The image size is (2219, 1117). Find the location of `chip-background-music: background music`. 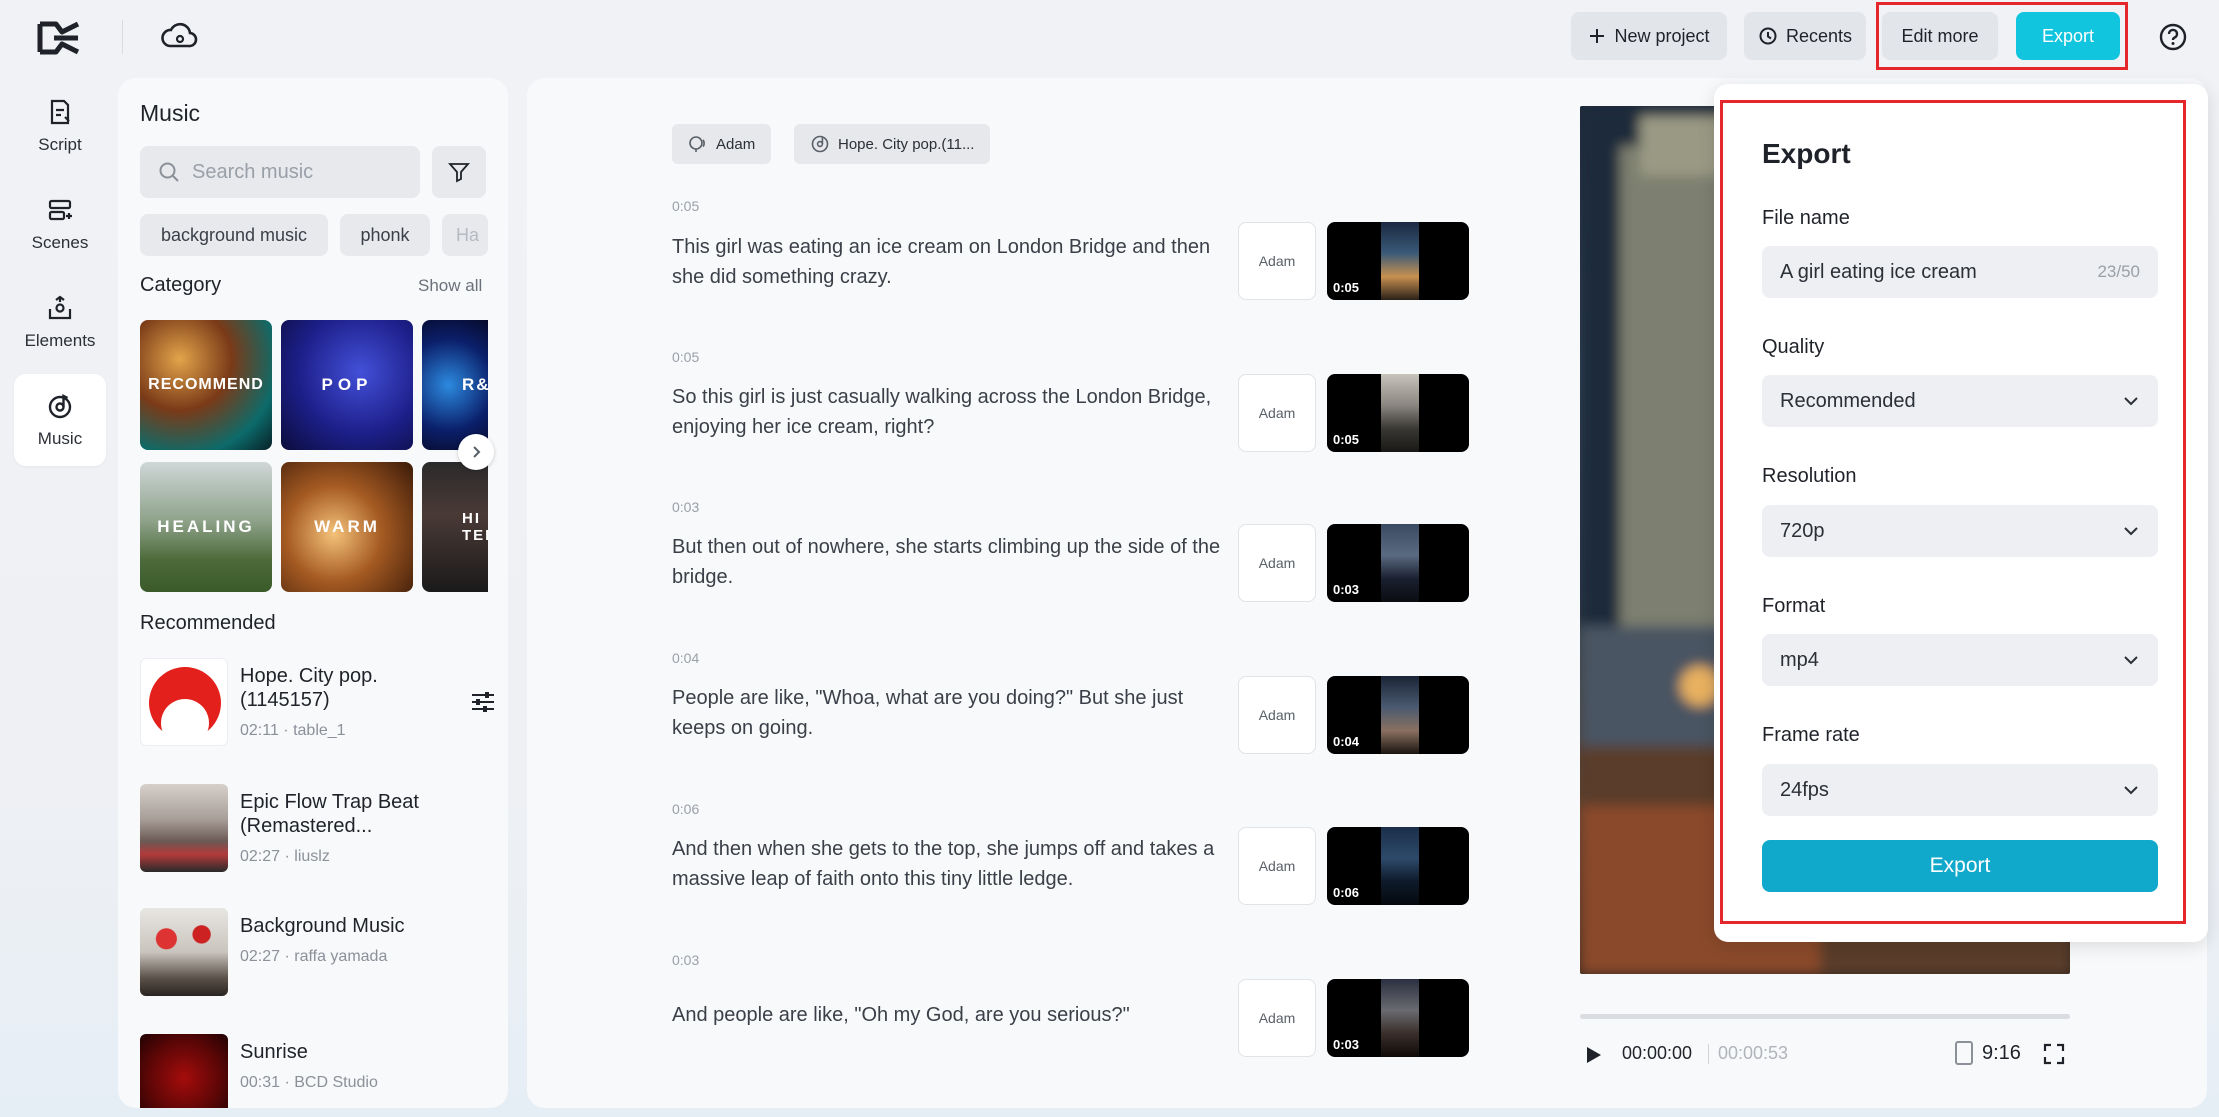

chip-background-music: background music is located at coordinates (234, 235).